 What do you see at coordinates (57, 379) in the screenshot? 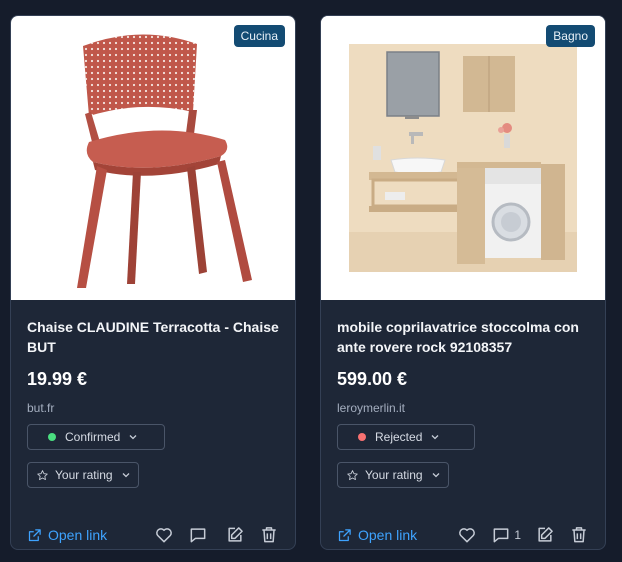
I see `product-price: 19.99 €` at bounding box center [57, 379].